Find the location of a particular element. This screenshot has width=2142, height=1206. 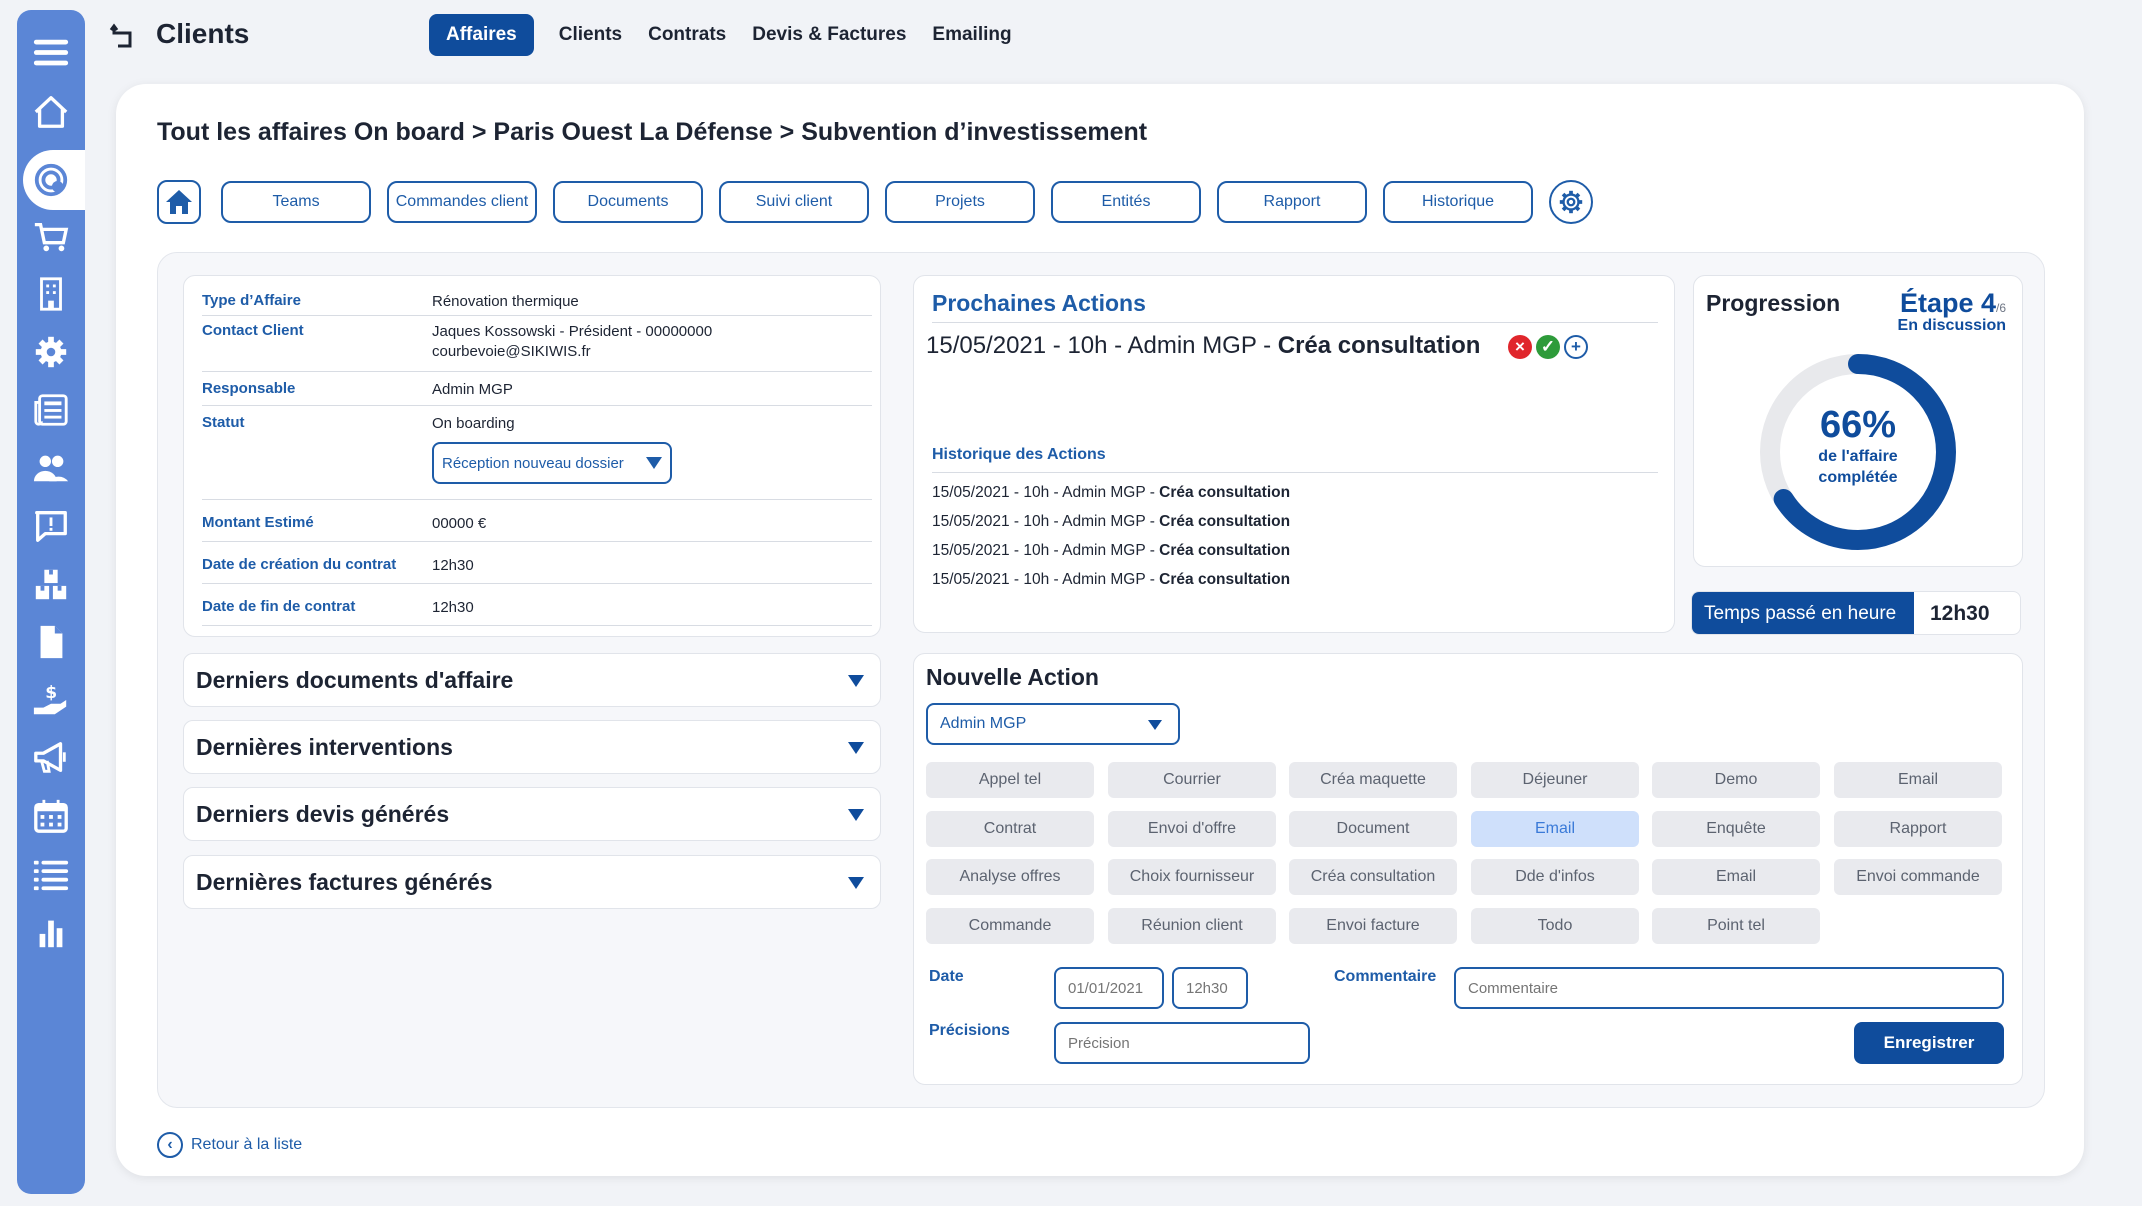

calendar-icon is located at coordinates (51, 816).